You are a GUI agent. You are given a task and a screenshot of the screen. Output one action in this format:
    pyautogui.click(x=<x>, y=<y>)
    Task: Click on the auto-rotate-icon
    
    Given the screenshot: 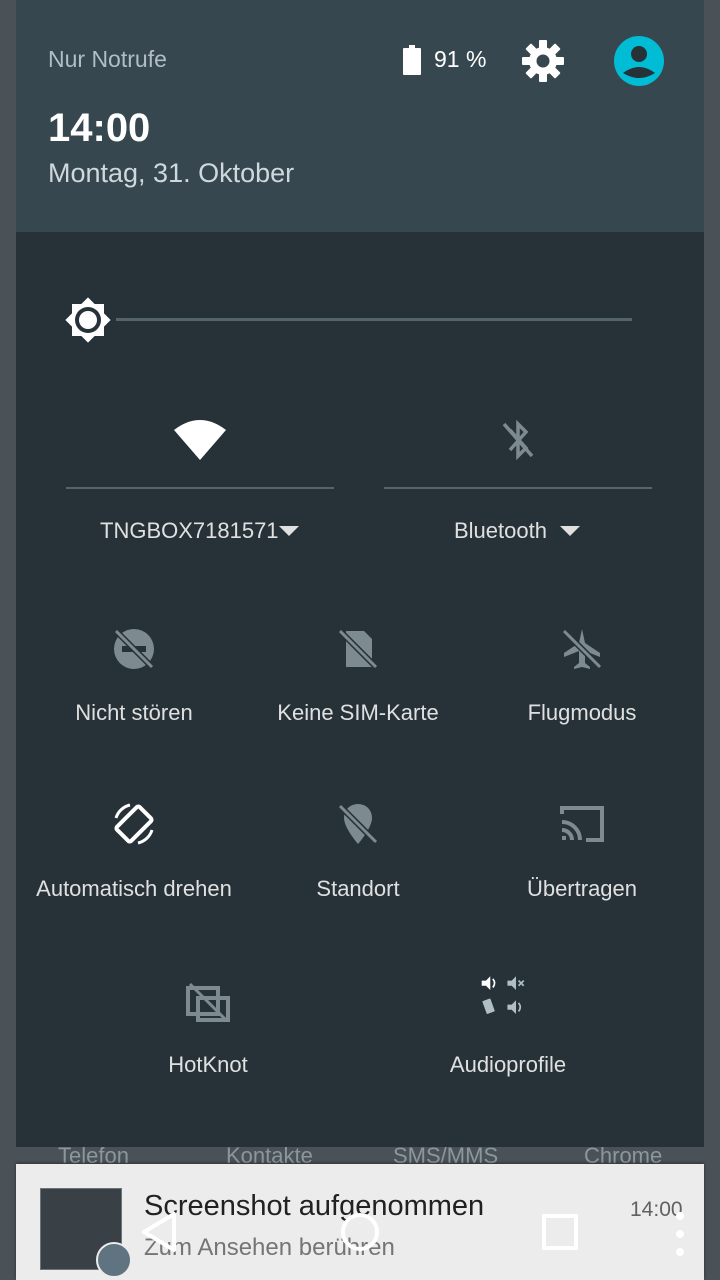 What is the action you would take?
    pyautogui.click(x=134, y=824)
    